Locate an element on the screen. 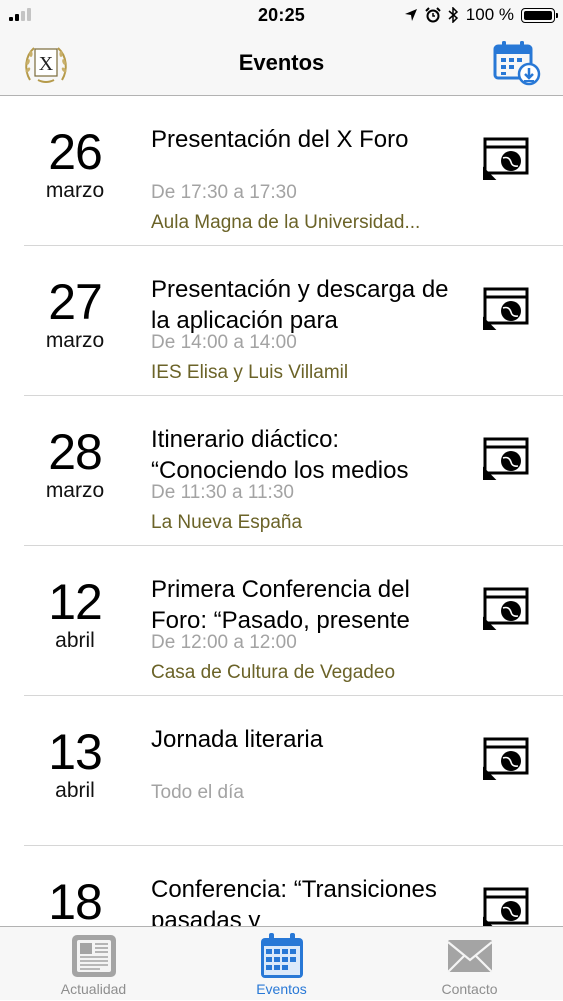 The image size is (563, 1001). event-date: 26 marzo is located at coordinates (75, 165).